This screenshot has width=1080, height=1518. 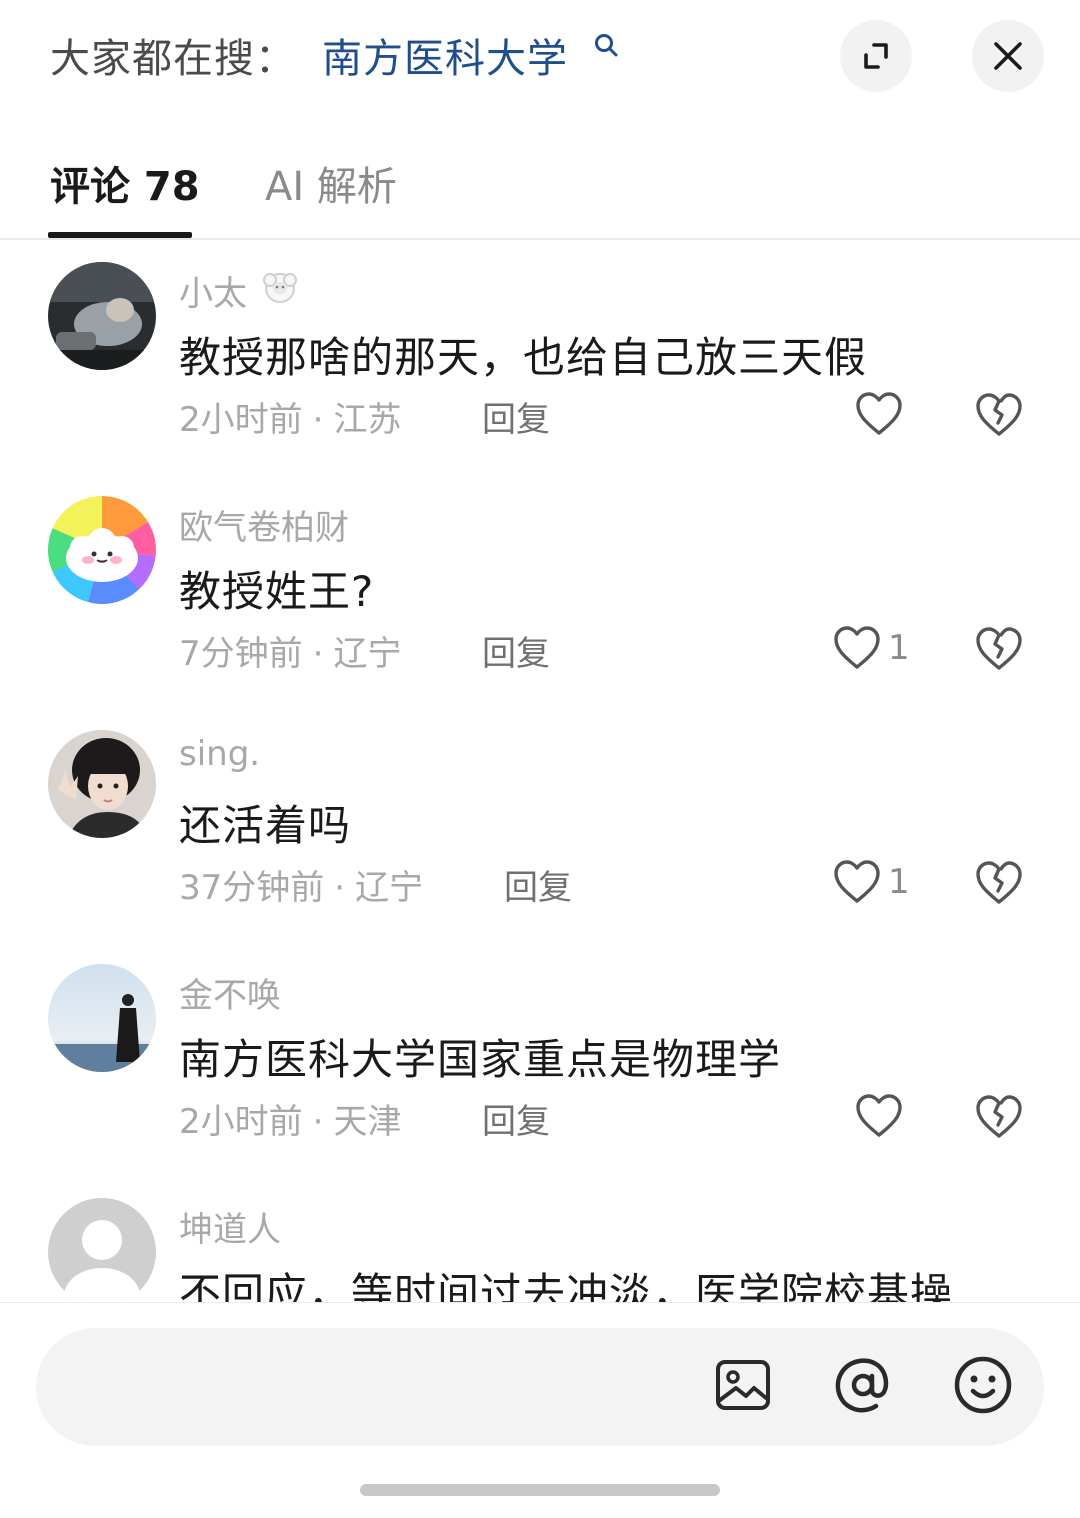 I want to click on expand-button, so click(x=876, y=56).